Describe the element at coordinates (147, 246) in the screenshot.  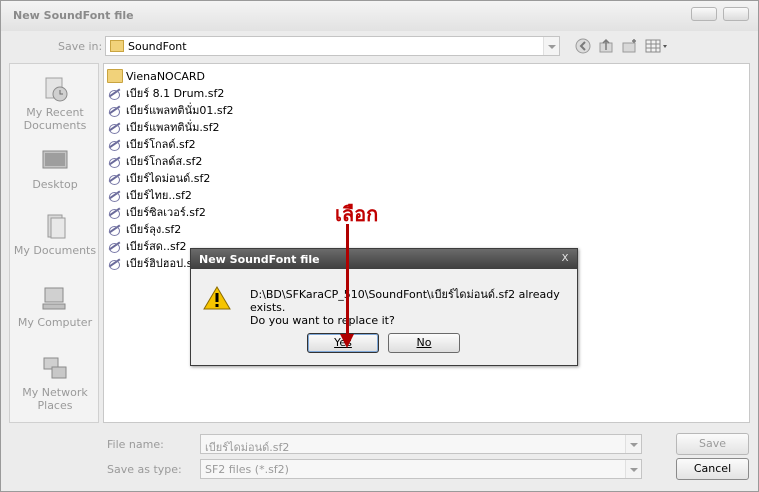
I see `list-item: เบียร์สด..sf2` at that location.